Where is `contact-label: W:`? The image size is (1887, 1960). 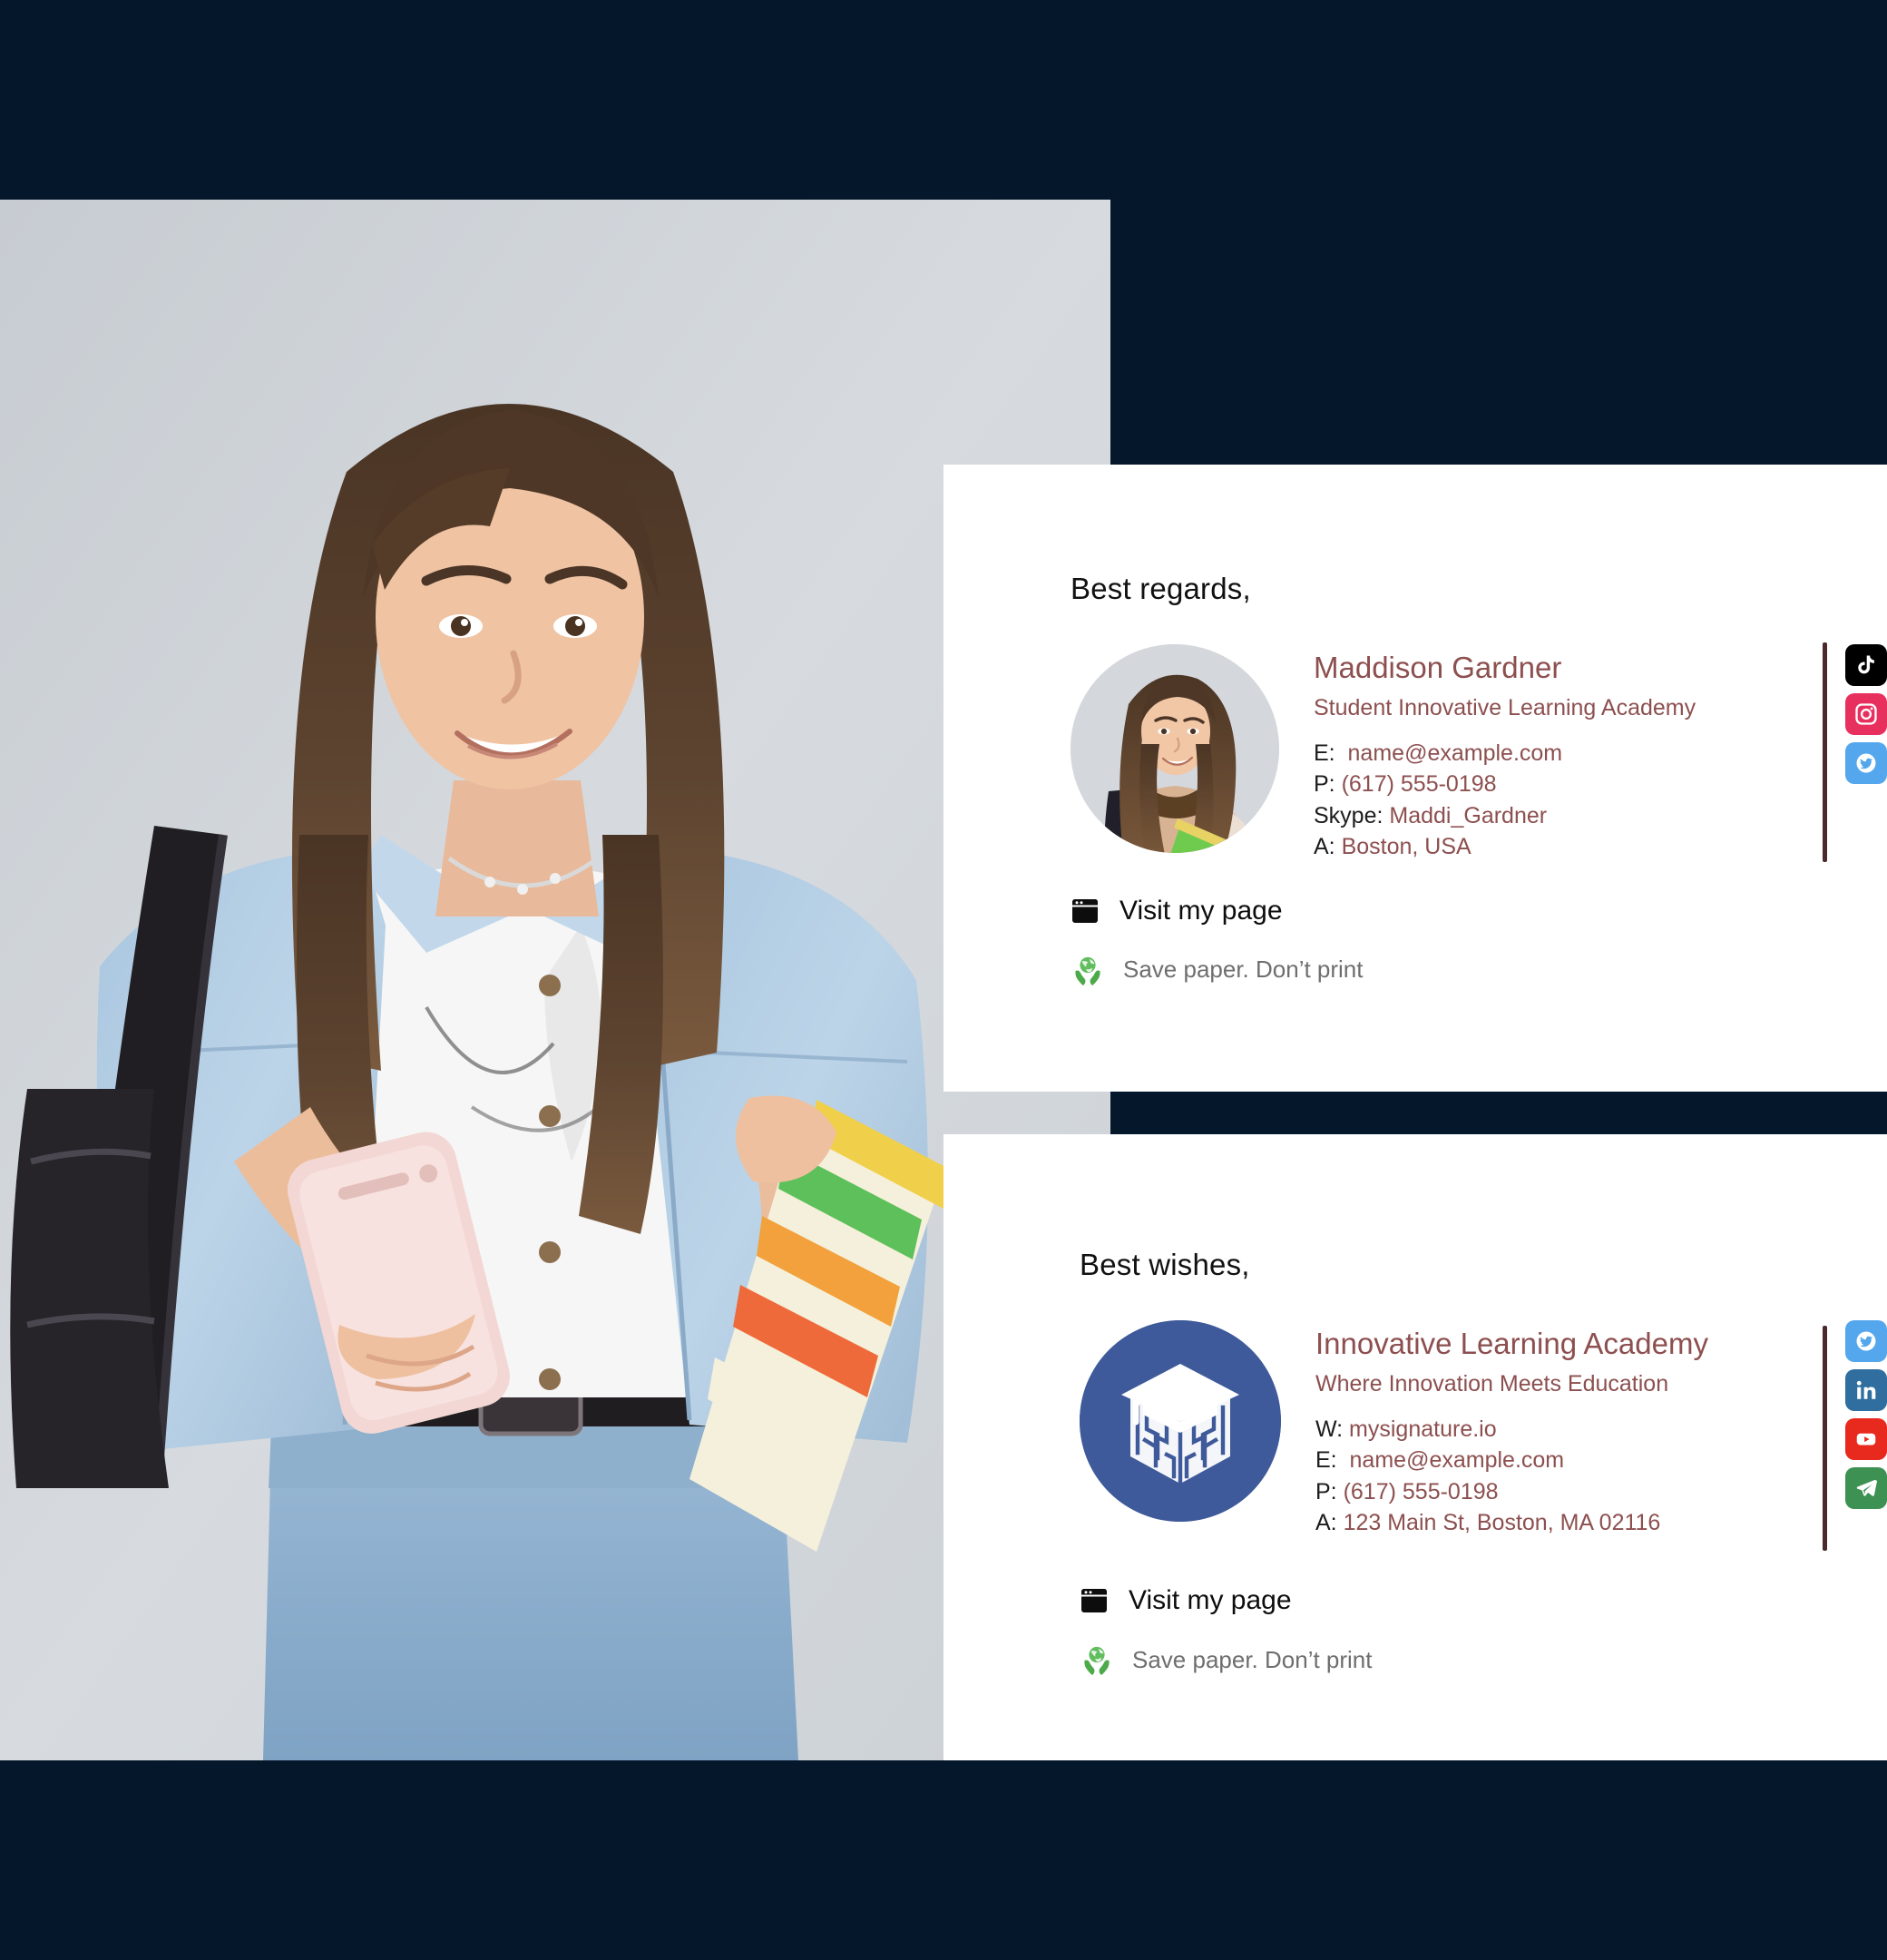
contact-label: W: is located at coordinates (1329, 1429).